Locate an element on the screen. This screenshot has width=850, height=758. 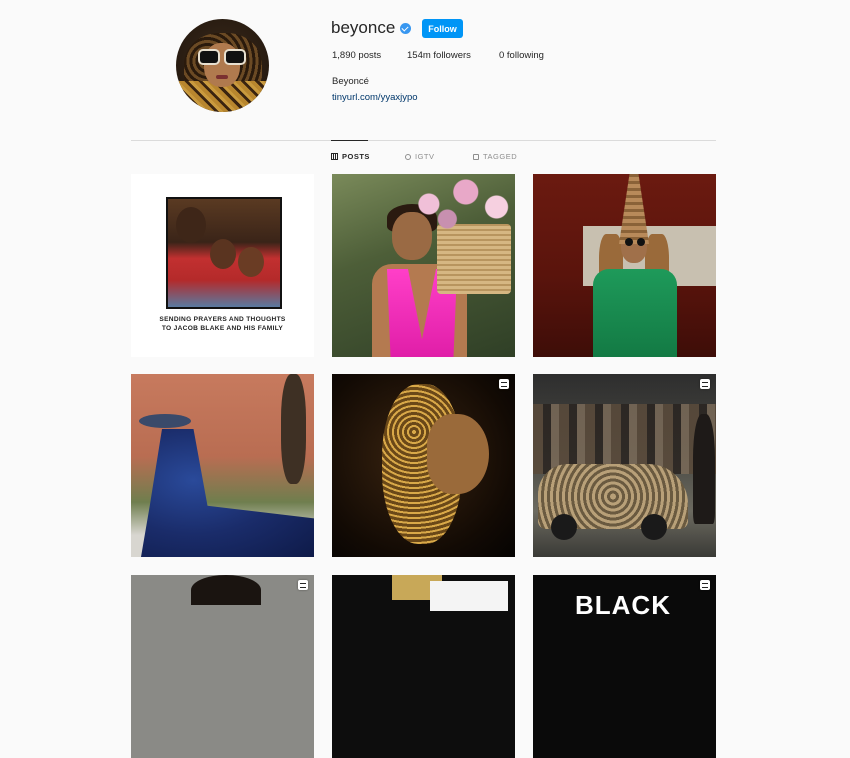
post-caption-line-2: TO JACOB BLAKE AND HIS FAMILY is located at coordinates (222, 328).